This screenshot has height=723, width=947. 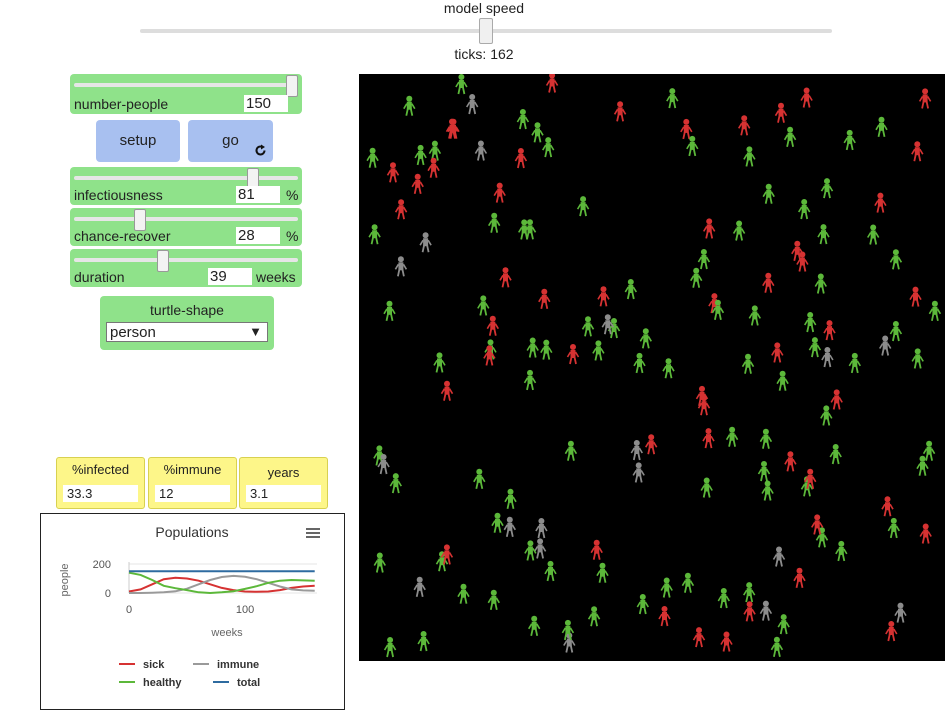 I want to click on duration-slider: duration 39 weeks, so click(x=186, y=268).